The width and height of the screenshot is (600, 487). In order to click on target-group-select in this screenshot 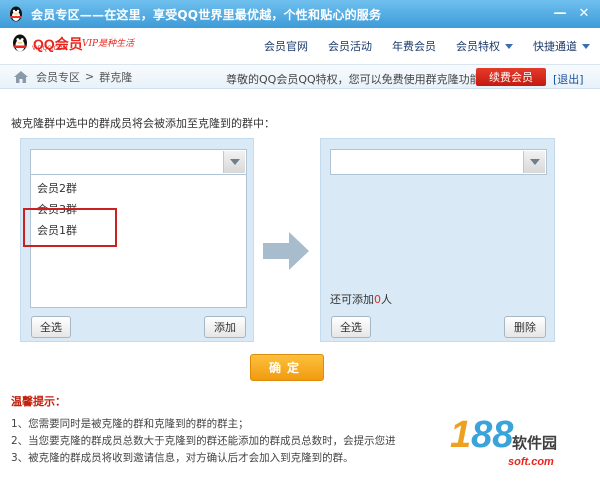, I will do `click(438, 162)`.